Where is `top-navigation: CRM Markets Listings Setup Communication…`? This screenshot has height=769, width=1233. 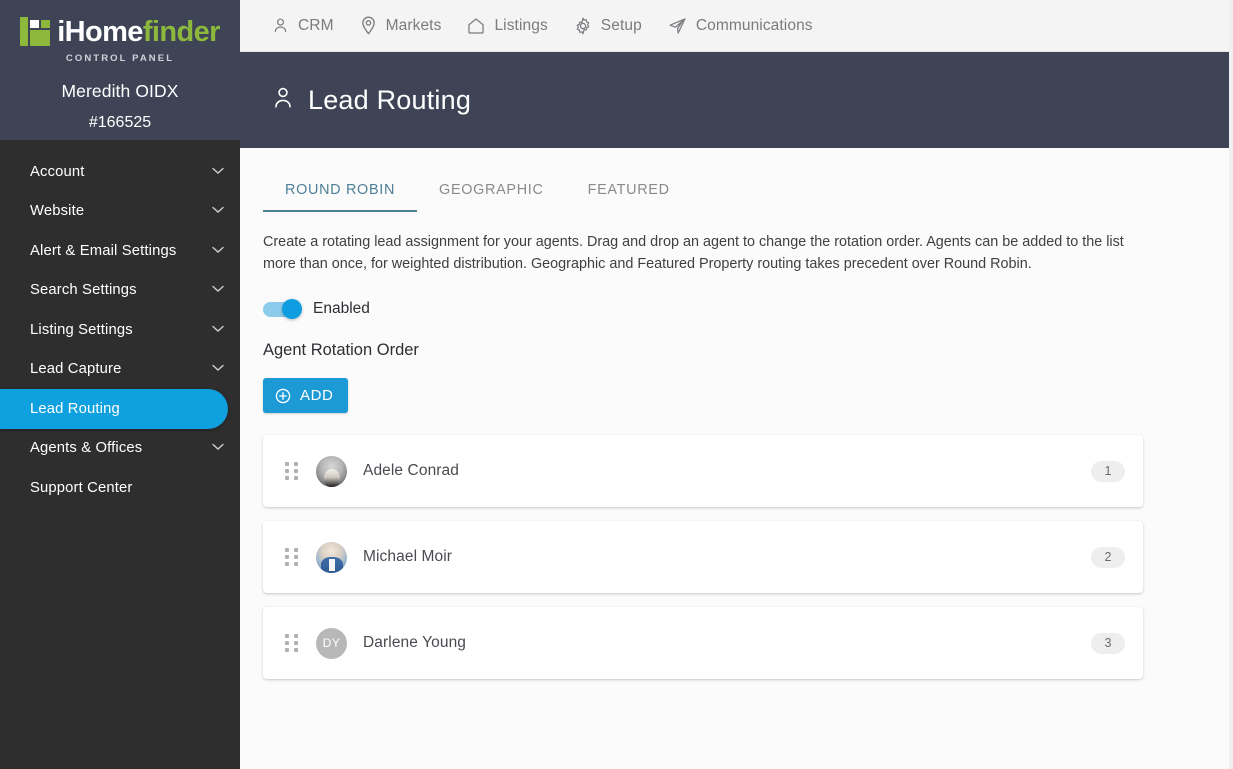 top-navigation: CRM Markets Listings Setup Communication… is located at coordinates (736, 26).